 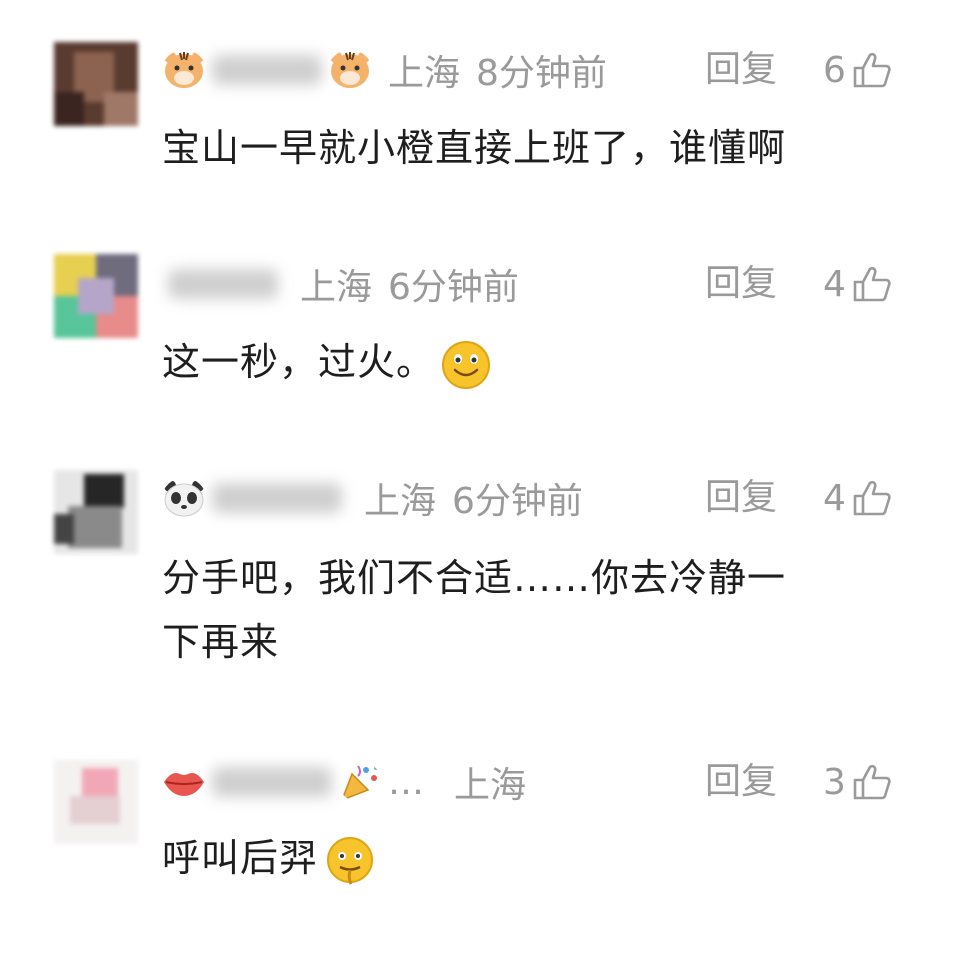 What do you see at coordinates (350, 860) in the screenshot?
I see `melting-face-icon` at bounding box center [350, 860].